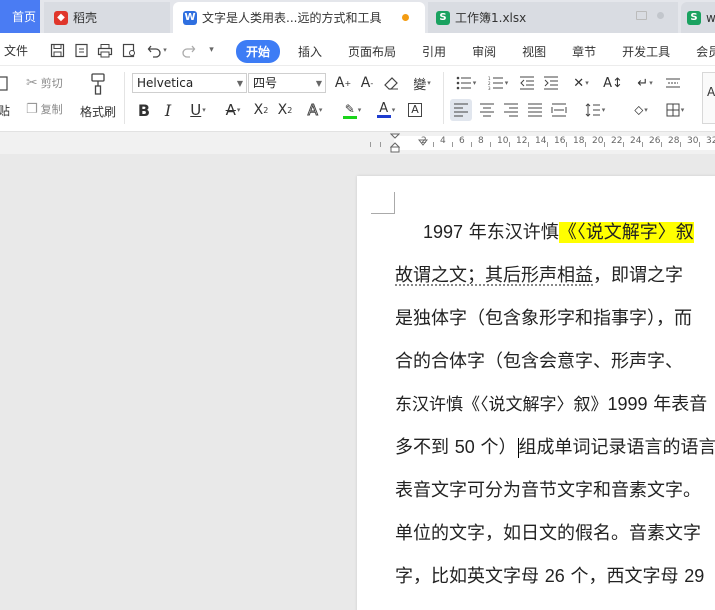 The width and height of the screenshot is (715, 610). Describe the element at coordinates (144, 110) in the screenshot. I see `bold-icon: B` at that location.